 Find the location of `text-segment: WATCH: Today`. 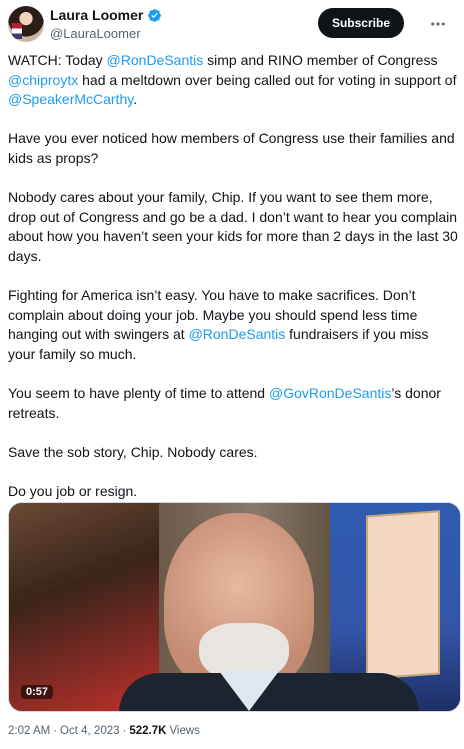

text-segment: WATCH: Today is located at coordinates (57, 60).